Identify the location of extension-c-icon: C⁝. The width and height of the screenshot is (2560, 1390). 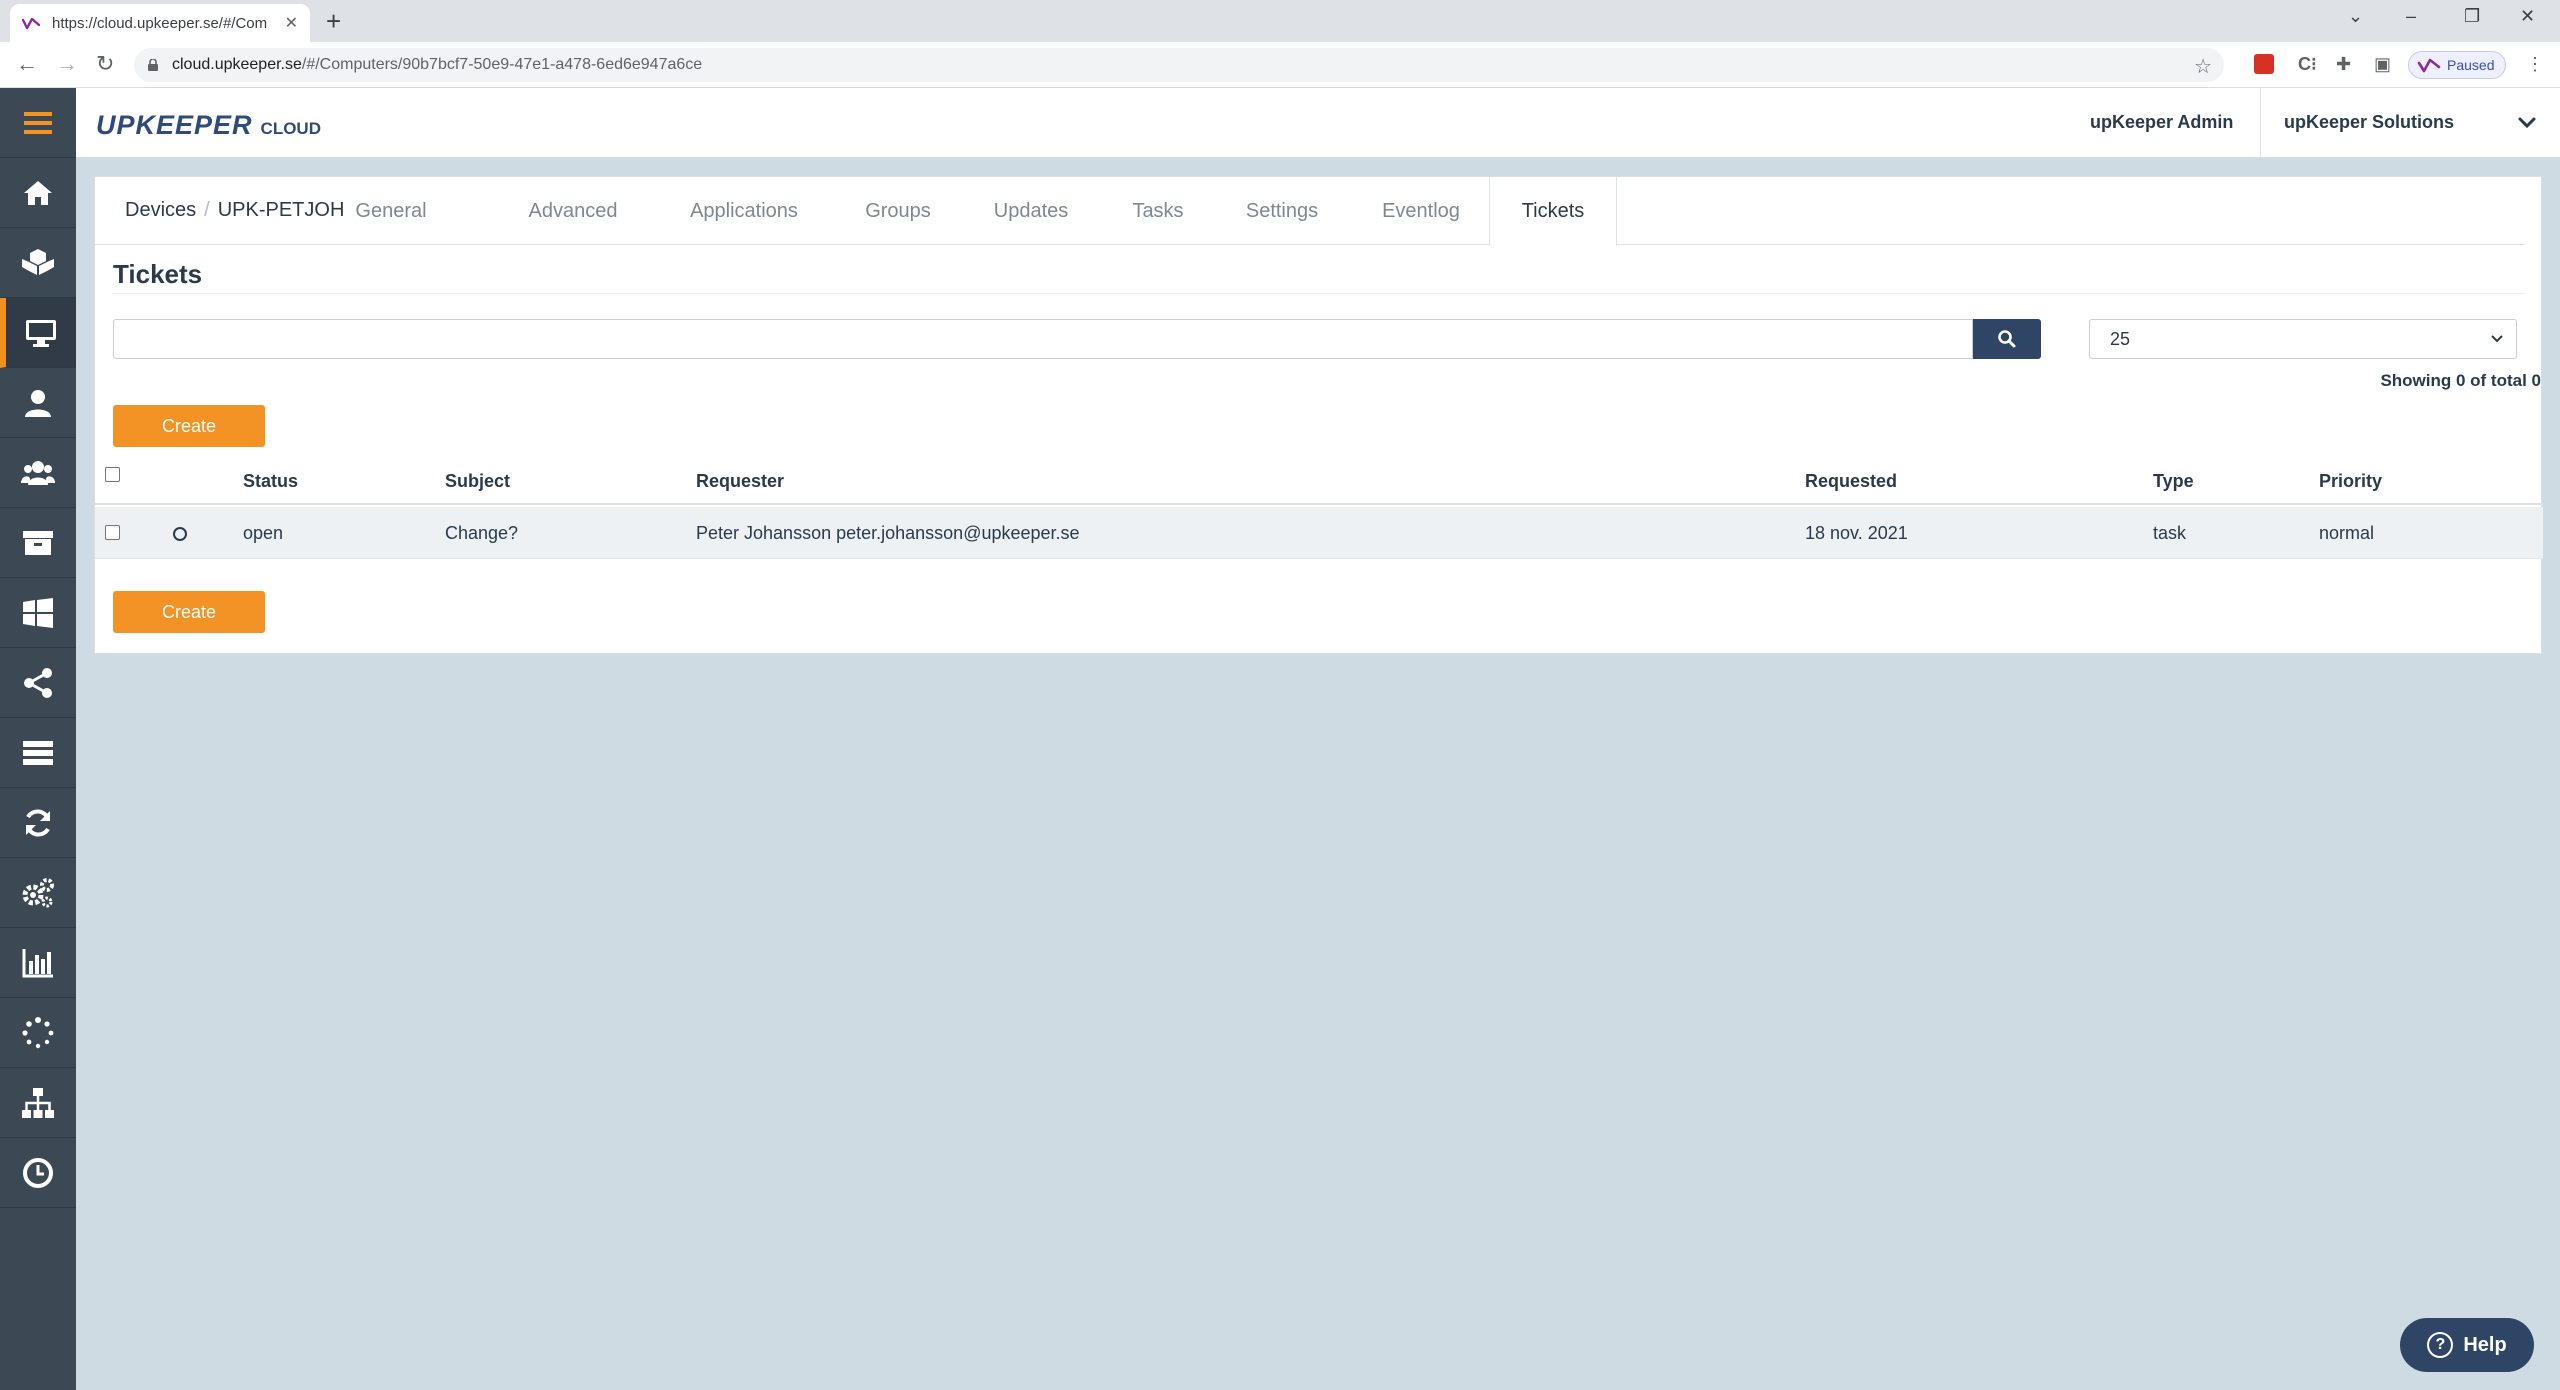
(2307, 64).